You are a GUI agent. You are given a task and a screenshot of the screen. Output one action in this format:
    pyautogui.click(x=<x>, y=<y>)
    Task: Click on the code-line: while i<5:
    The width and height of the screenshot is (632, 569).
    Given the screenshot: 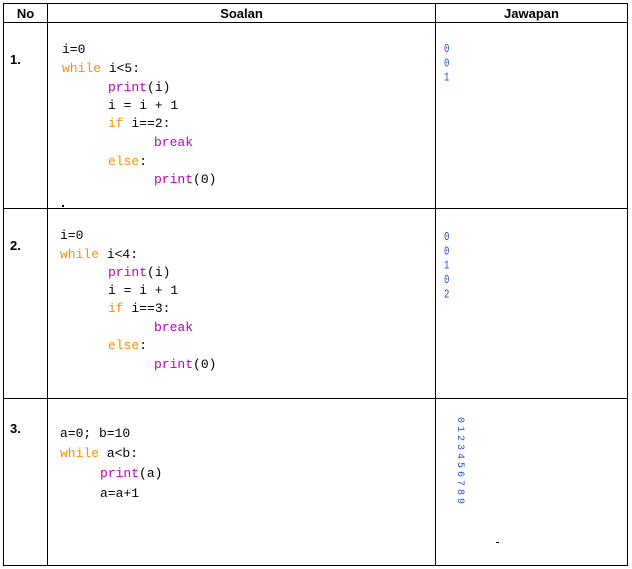 What is the action you would take?
    pyautogui.click(x=101, y=69)
    